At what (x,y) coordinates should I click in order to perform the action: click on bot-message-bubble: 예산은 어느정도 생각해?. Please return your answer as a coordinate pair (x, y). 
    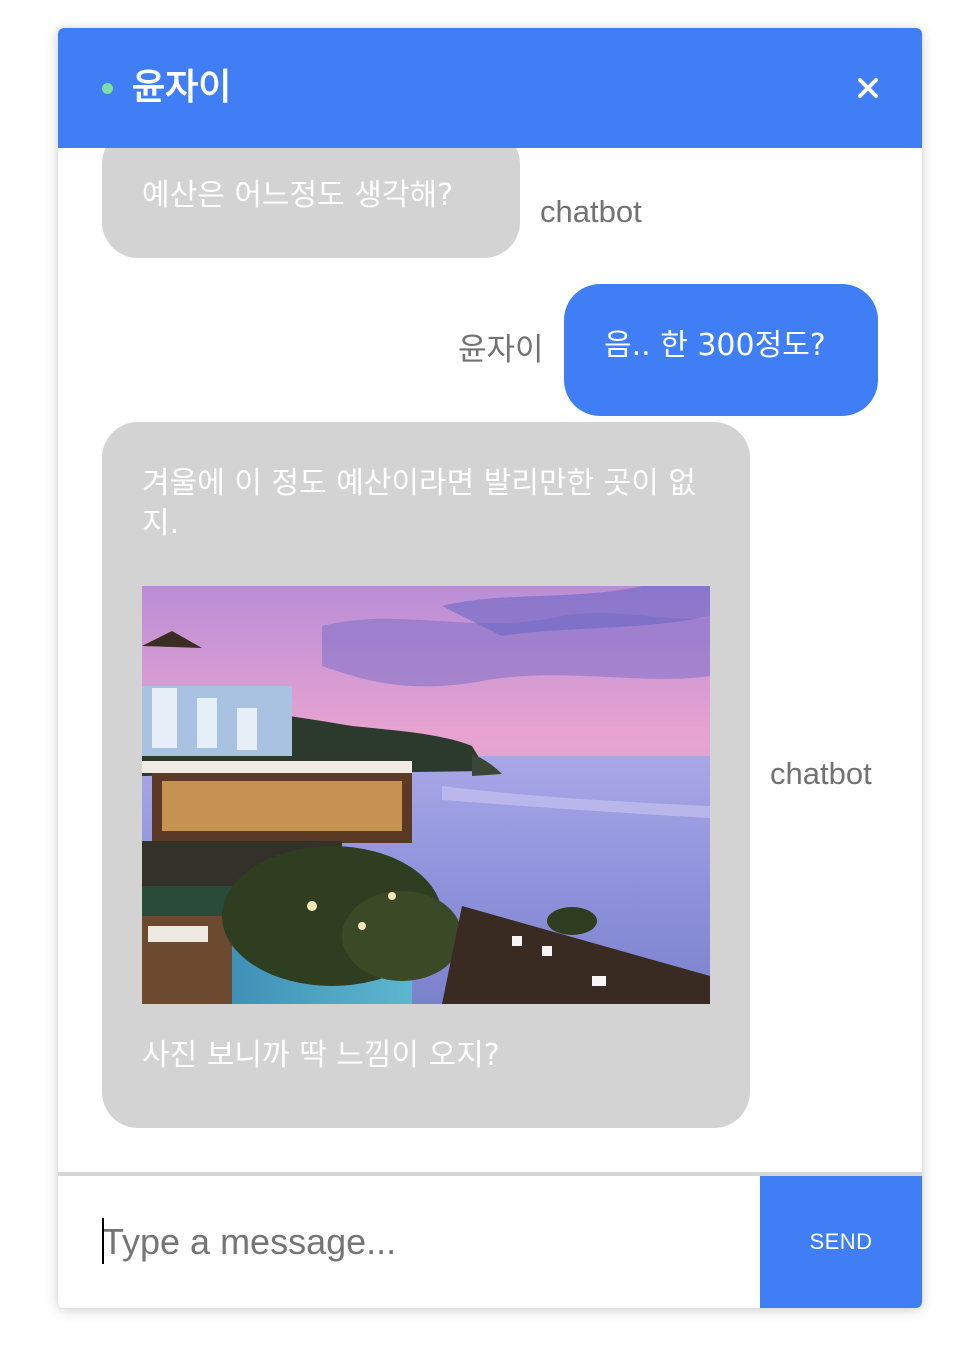
    Looking at the image, I should click on (311, 203).